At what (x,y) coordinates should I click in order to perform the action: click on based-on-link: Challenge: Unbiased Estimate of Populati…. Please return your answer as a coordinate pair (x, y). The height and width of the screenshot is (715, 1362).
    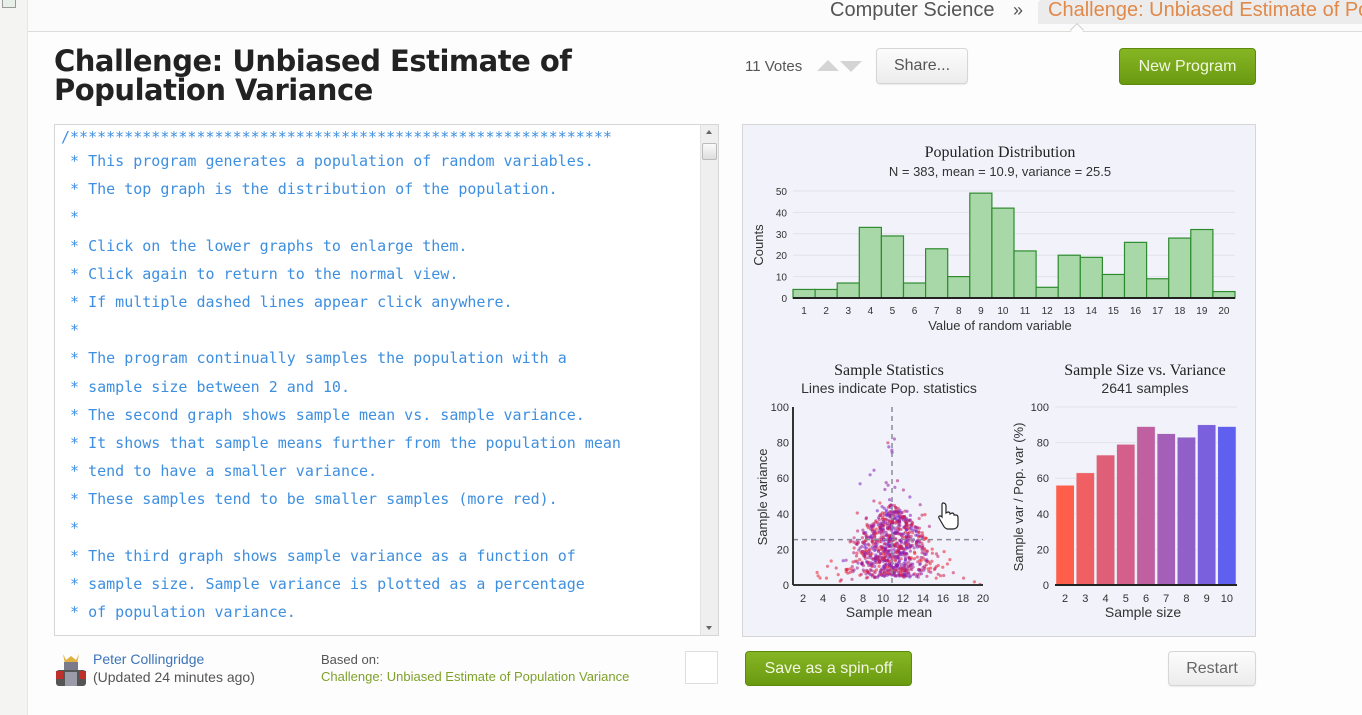
    Looking at the image, I should click on (475, 676).